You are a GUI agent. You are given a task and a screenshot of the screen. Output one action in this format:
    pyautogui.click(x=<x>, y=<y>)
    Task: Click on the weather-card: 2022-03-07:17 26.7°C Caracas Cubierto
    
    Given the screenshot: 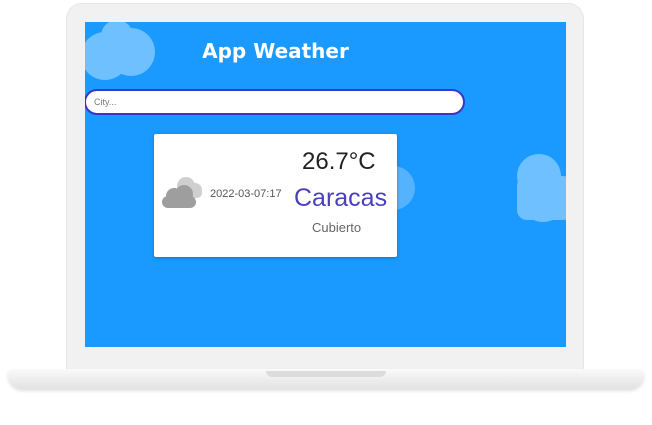 What is the action you would take?
    pyautogui.click(x=275, y=195)
    